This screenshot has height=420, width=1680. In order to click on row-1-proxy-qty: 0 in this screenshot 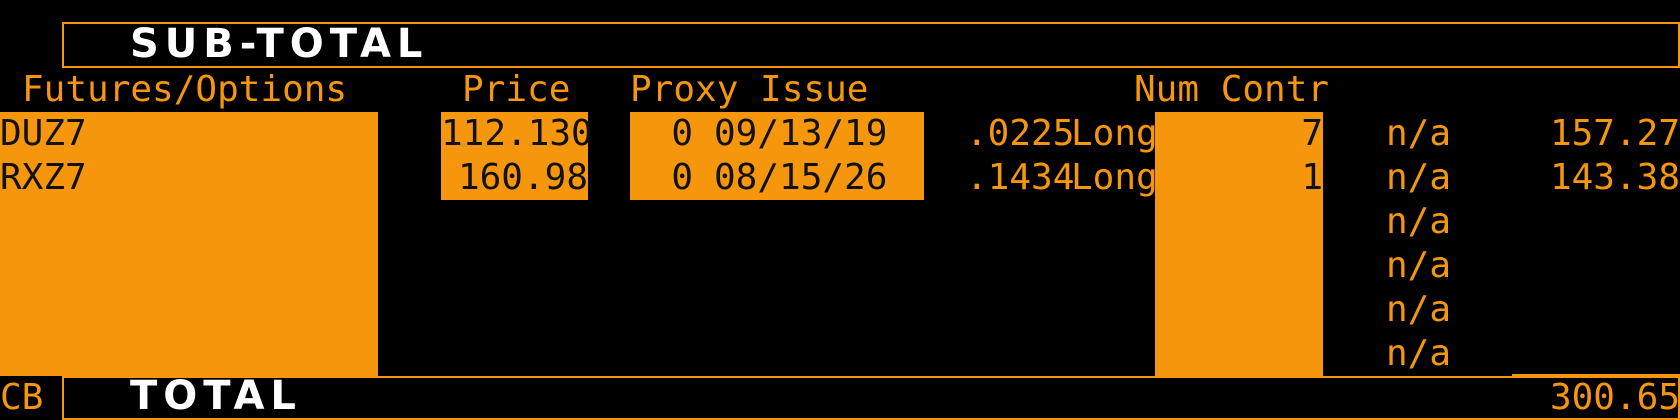, I will do `click(661, 134)`.